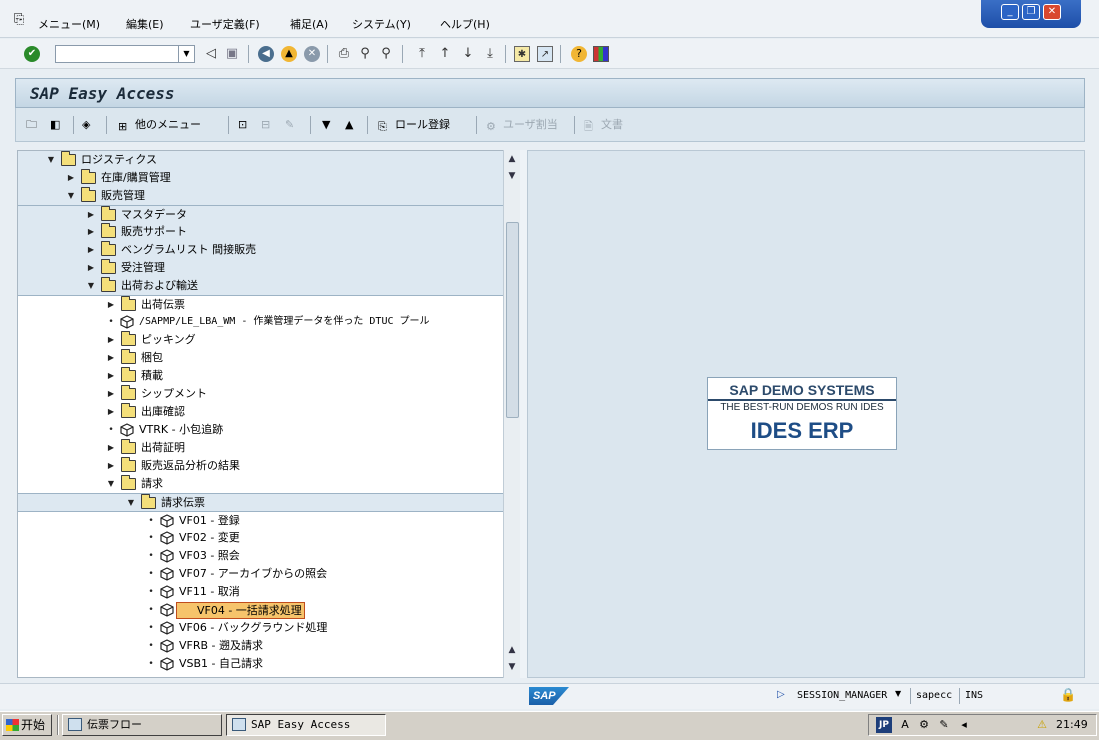  What do you see at coordinates (19, 19) in the screenshot?
I see `menu-icon: ⎘` at bounding box center [19, 19].